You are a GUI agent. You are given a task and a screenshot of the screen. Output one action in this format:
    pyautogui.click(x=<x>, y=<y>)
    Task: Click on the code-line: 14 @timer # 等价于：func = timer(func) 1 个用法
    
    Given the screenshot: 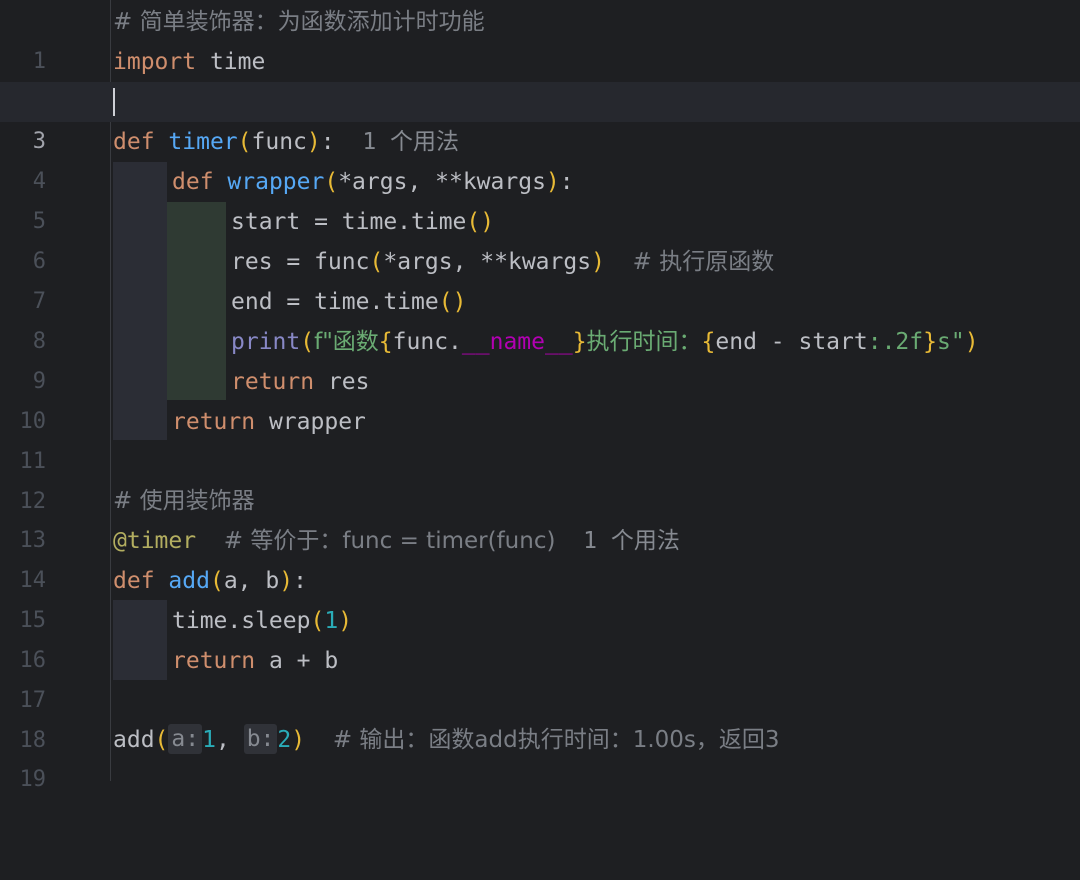 What is the action you would take?
    pyautogui.click(x=540, y=557)
    